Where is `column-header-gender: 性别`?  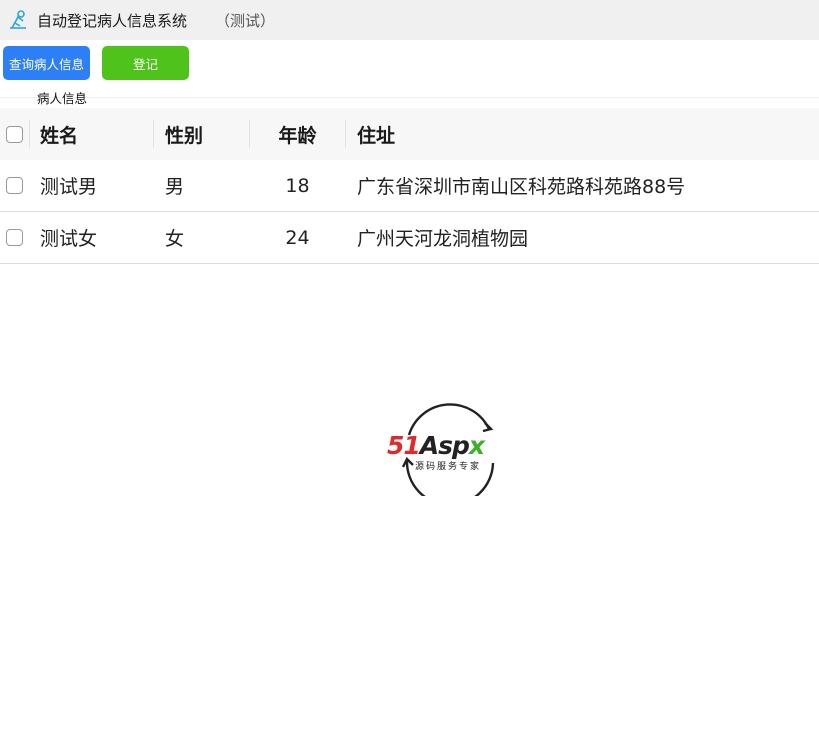
column-header-gender: 性别 is located at coordinates (184, 134).